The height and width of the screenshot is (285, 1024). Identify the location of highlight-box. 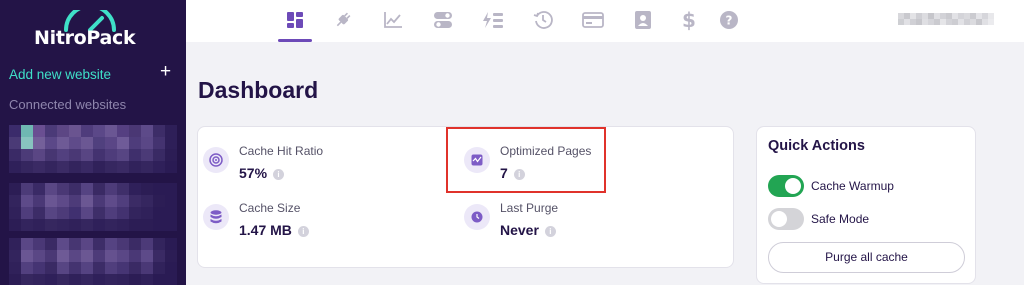
(526, 160).